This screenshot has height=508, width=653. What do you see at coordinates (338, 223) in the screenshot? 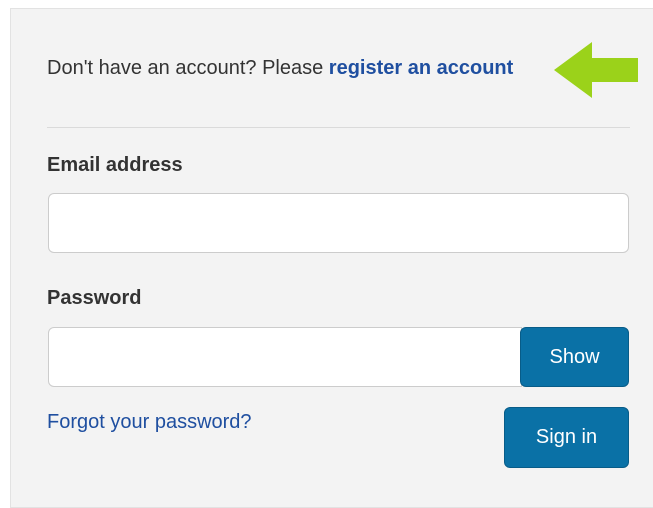
I see `email-field` at bounding box center [338, 223].